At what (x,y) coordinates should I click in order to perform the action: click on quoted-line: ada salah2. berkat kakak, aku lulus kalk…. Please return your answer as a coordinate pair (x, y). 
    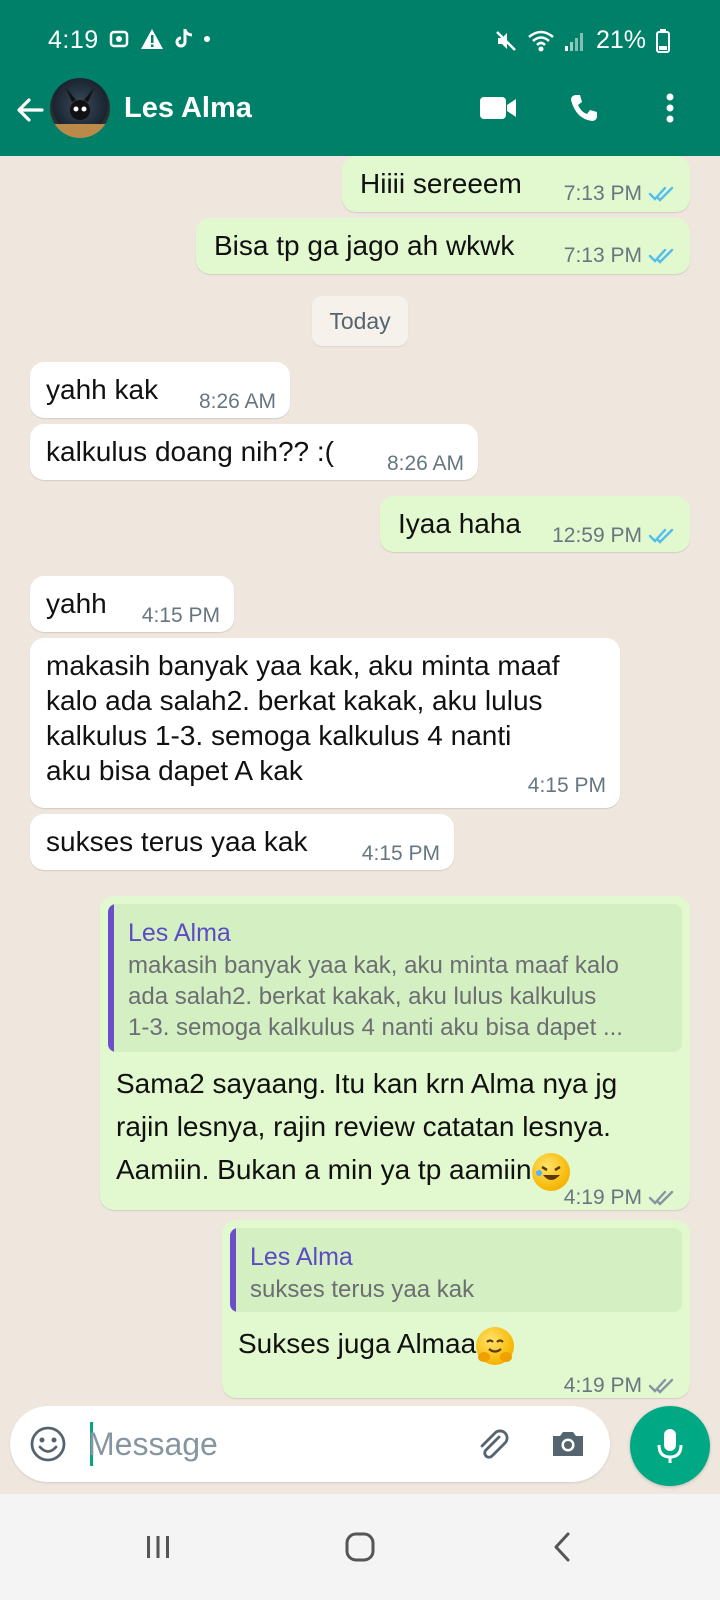
    Looking at the image, I should click on (362, 996).